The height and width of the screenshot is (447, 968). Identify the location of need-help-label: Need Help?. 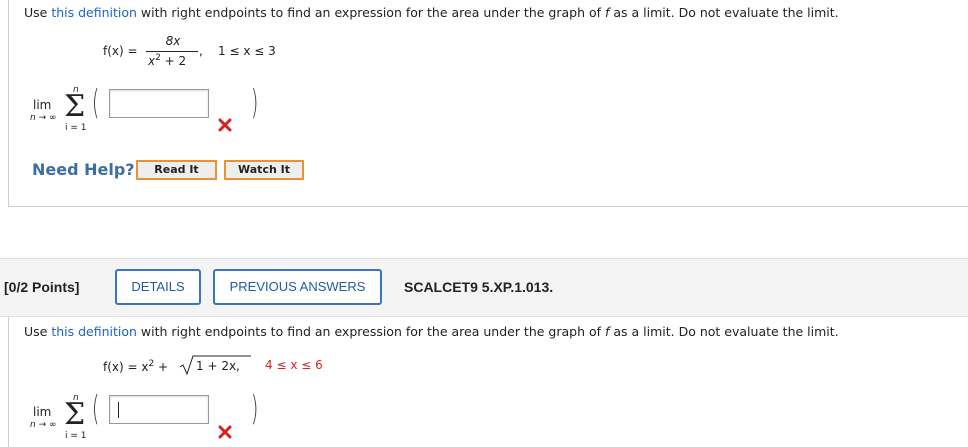
(83, 169).